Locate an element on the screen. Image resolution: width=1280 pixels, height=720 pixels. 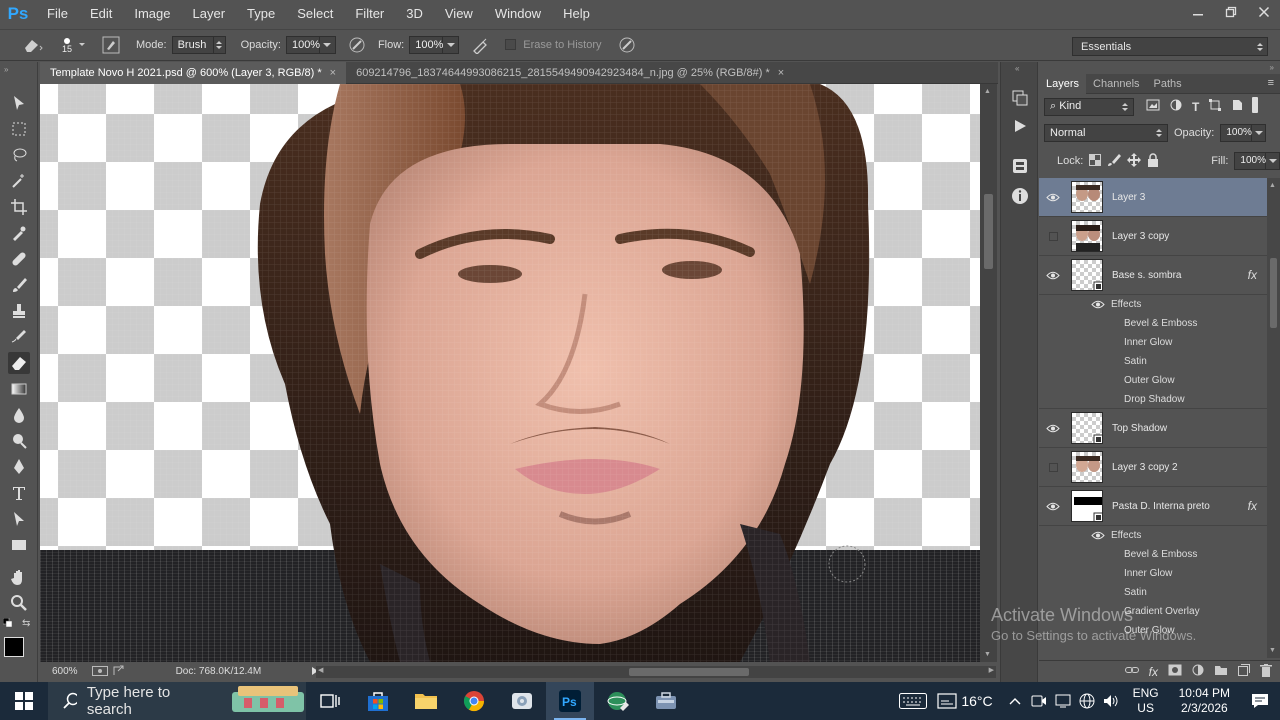
filter-shape-icon is located at coordinates (1215, 106).